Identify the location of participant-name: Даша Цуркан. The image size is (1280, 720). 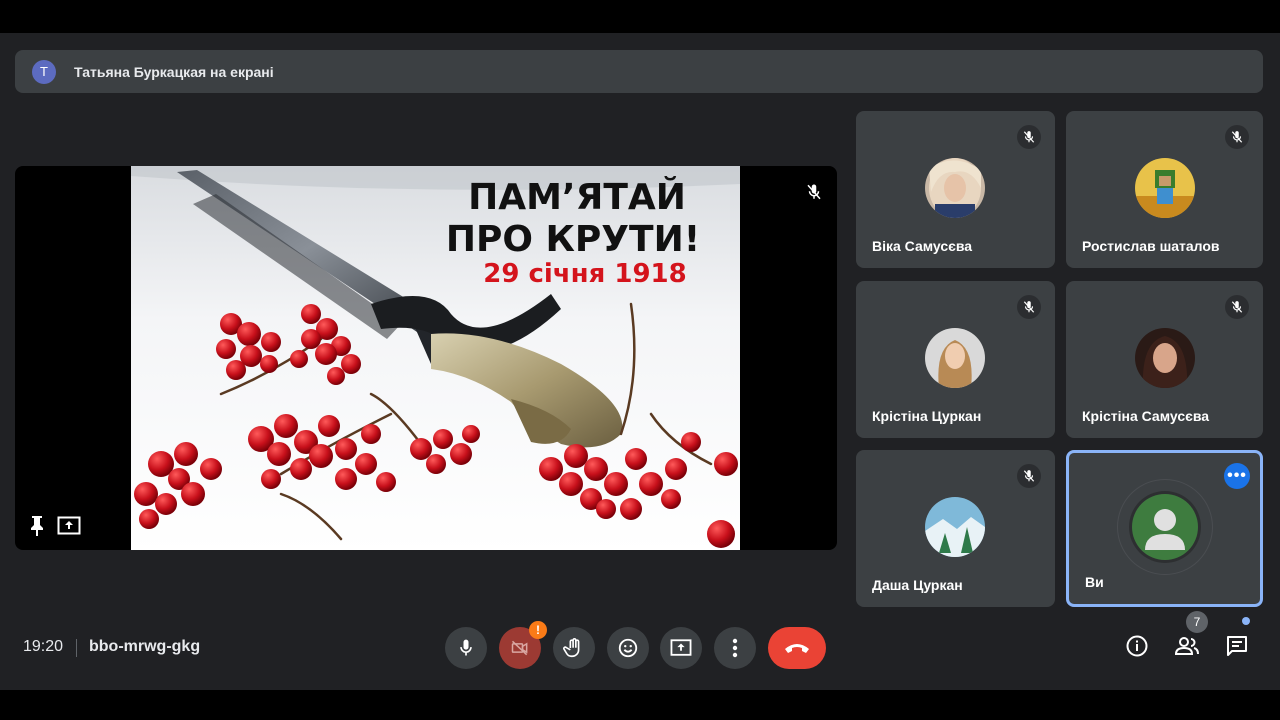
(917, 585).